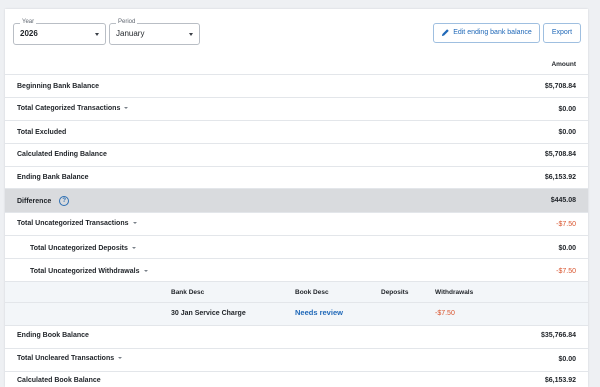 Image resolution: width=600 pixels, height=387 pixels. What do you see at coordinates (66, 358) in the screenshot?
I see `row-label: Total Uncleared Transactions` at bounding box center [66, 358].